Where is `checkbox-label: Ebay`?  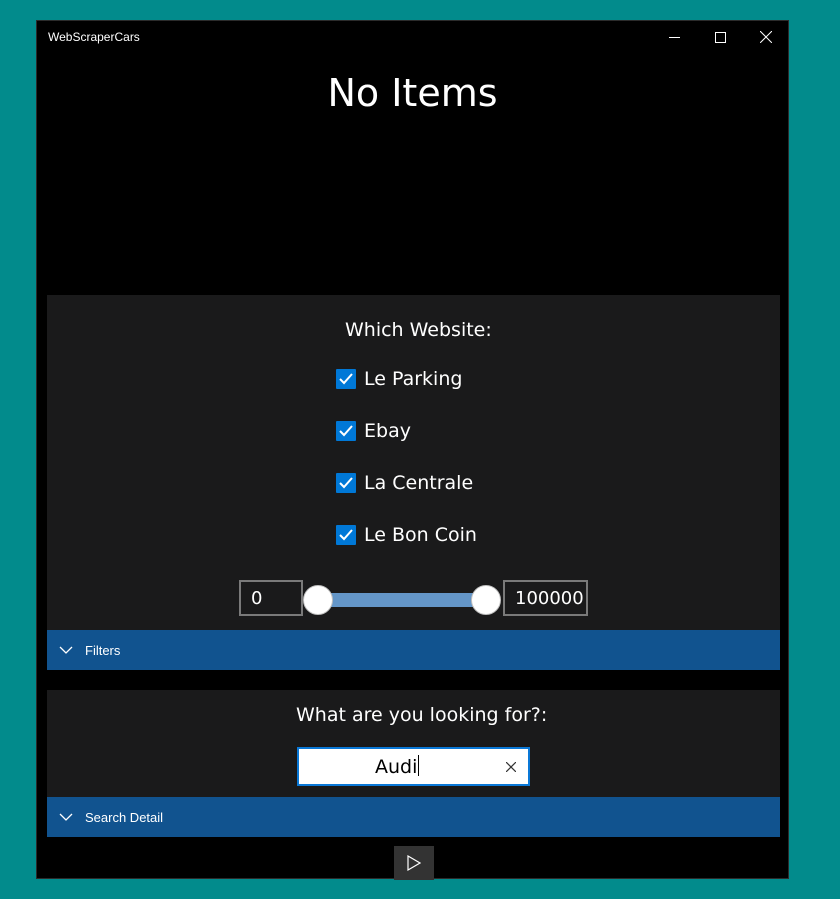 checkbox-label: Ebay is located at coordinates (387, 431).